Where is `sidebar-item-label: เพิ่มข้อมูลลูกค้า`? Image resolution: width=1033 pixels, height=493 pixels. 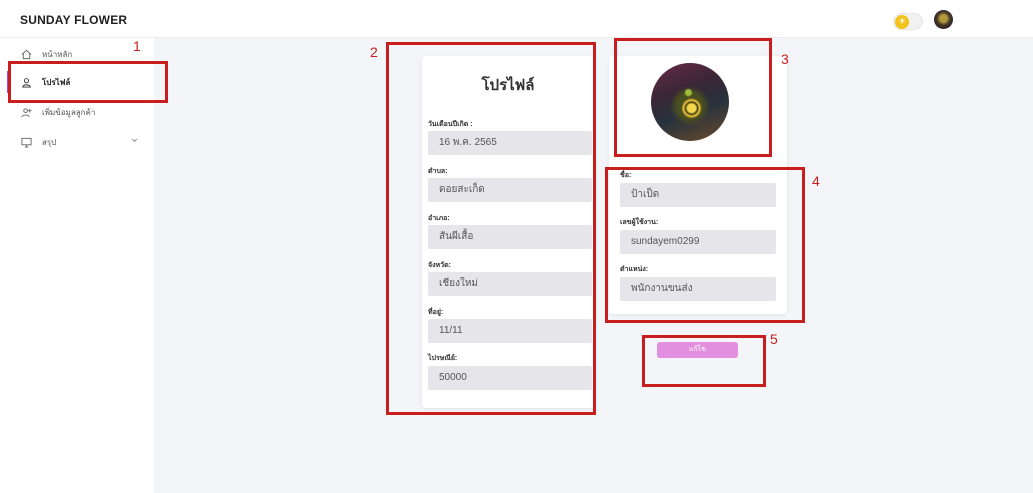 sidebar-item-label: เพิ่มข้อมูลลูกค้า is located at coordinates (69, 112).